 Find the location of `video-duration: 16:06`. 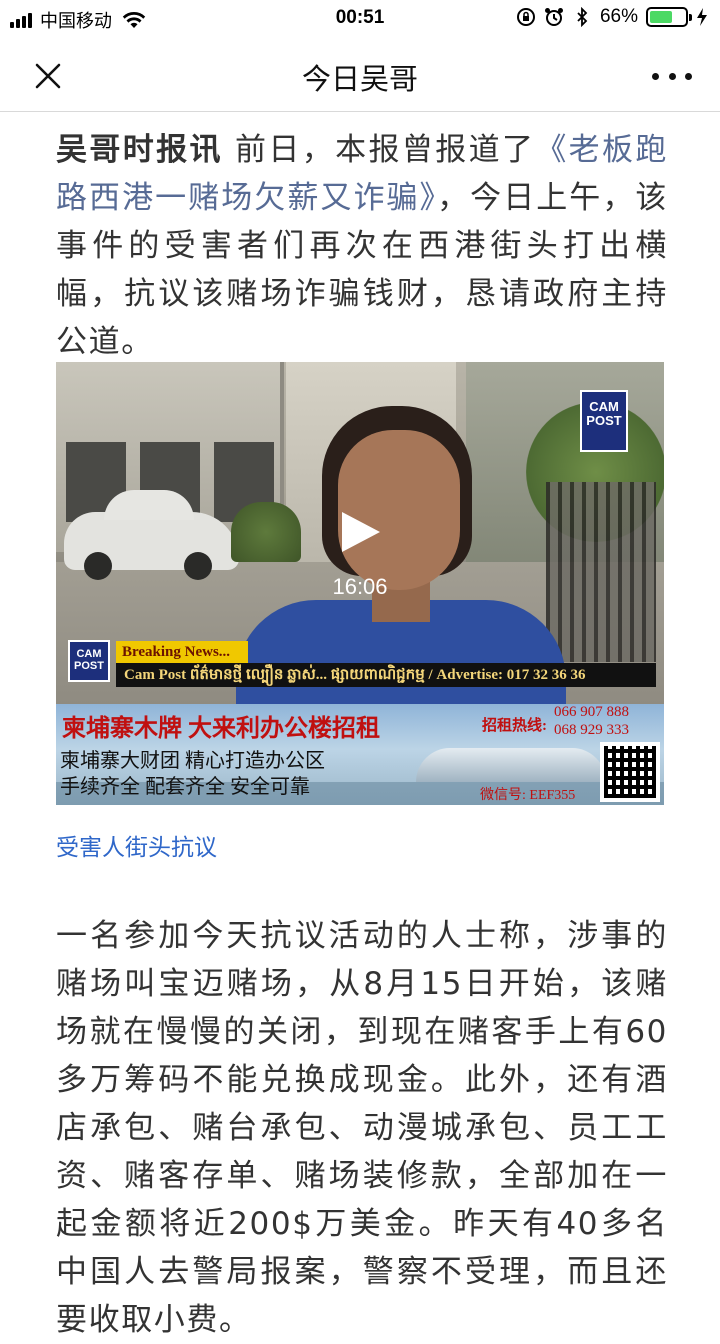

video-duration: 16:06 is located at coordinates (360, 586).